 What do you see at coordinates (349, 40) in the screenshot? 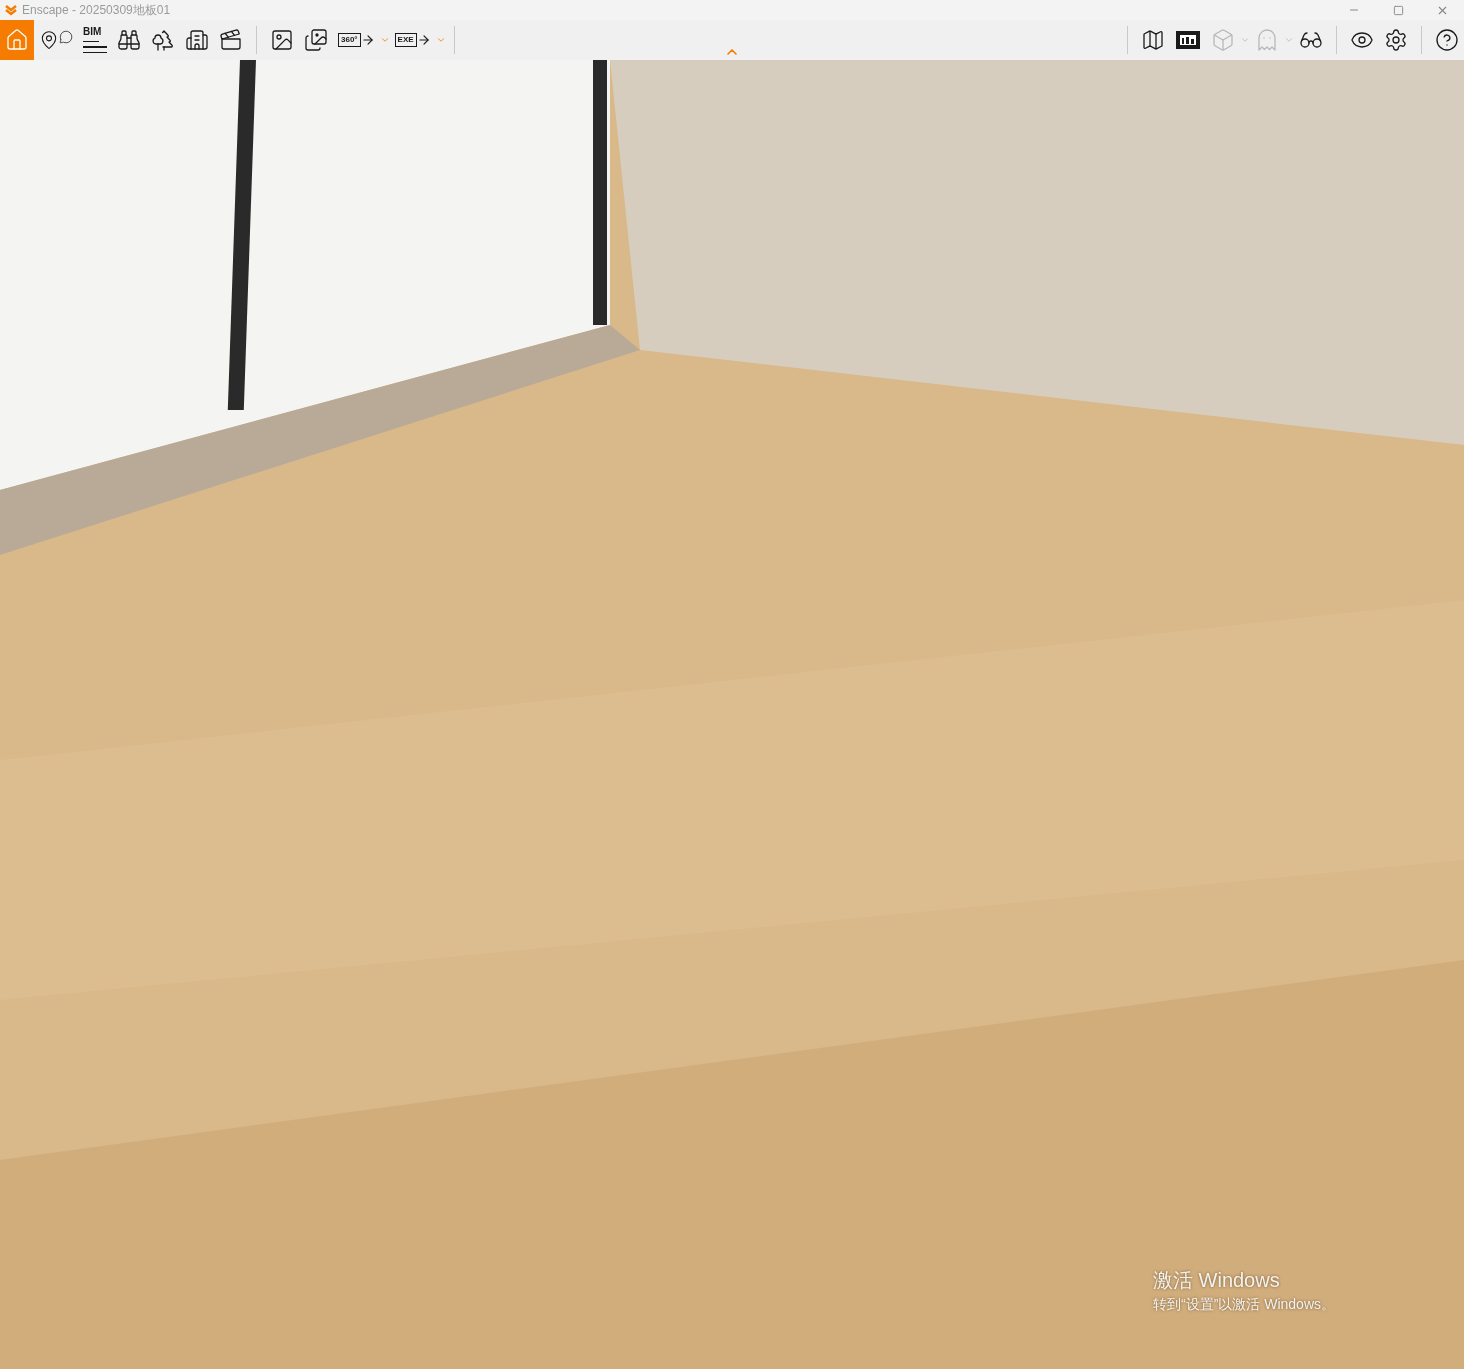
I see `label-frame: 360°` at bounding box center [349, 40].